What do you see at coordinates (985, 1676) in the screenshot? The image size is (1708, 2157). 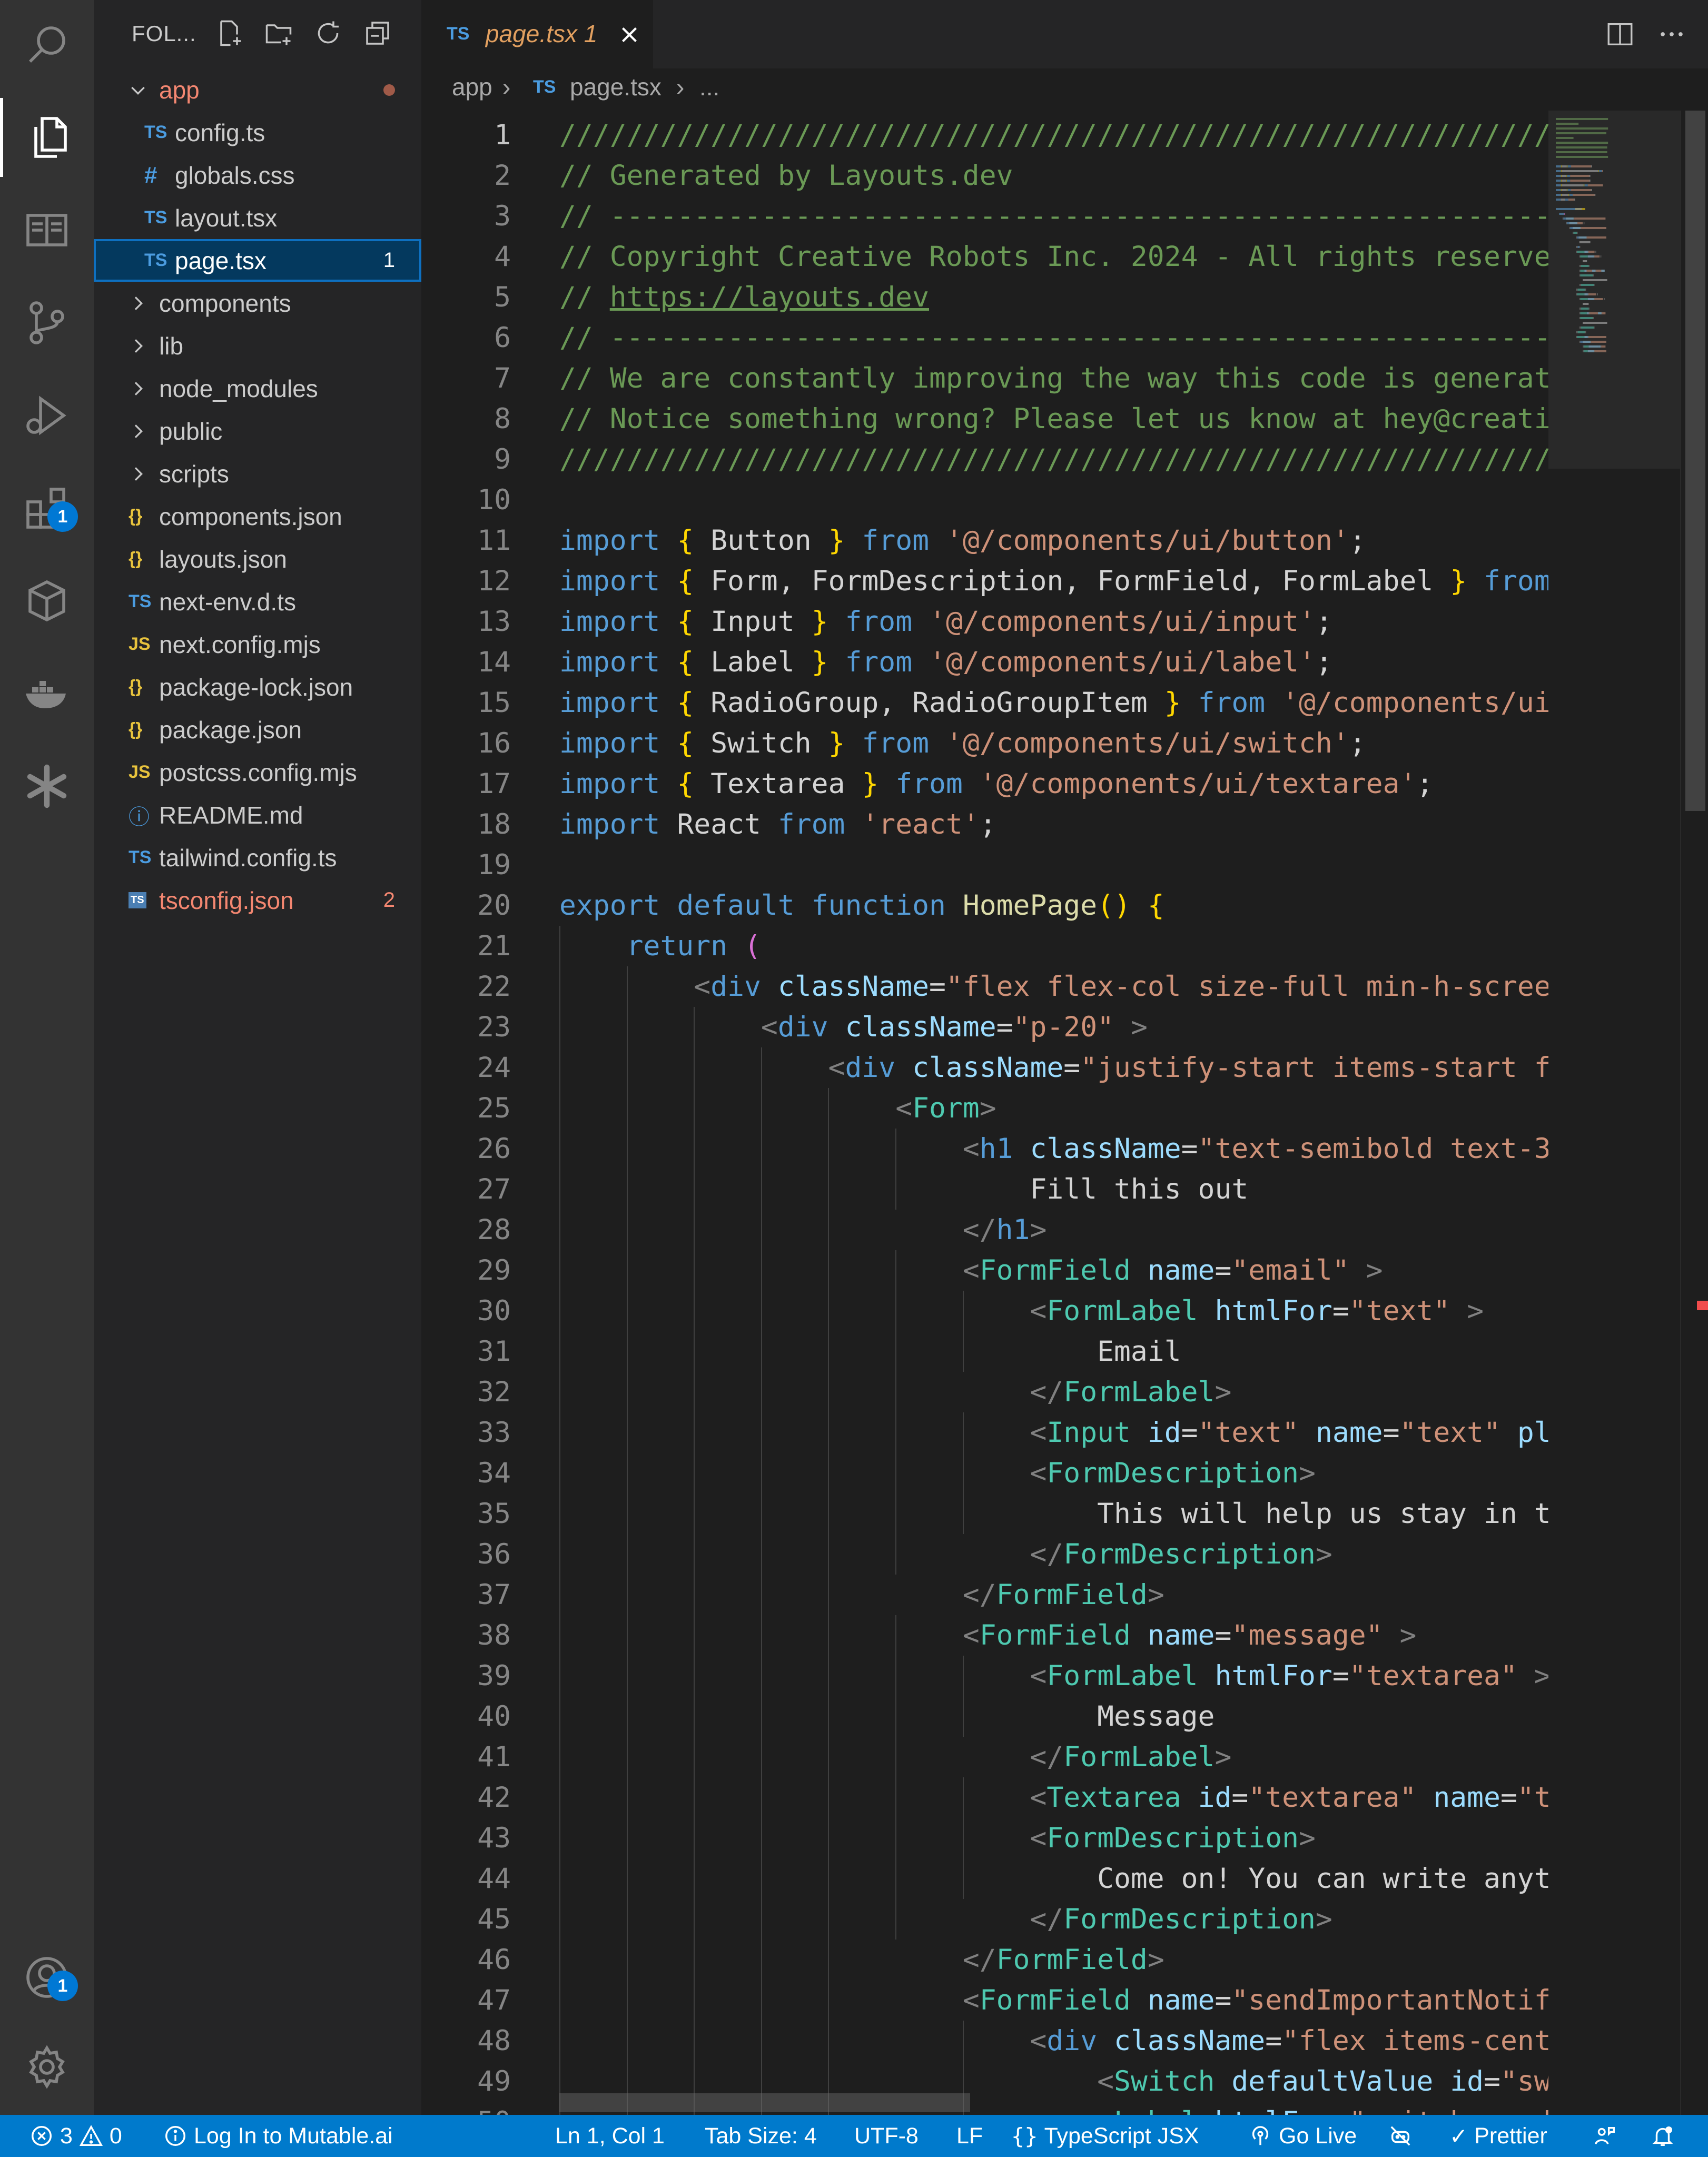 I see `code-line: 39 <FormLabel htmlFor="textarea" >` at bounding box center [985, 1676].